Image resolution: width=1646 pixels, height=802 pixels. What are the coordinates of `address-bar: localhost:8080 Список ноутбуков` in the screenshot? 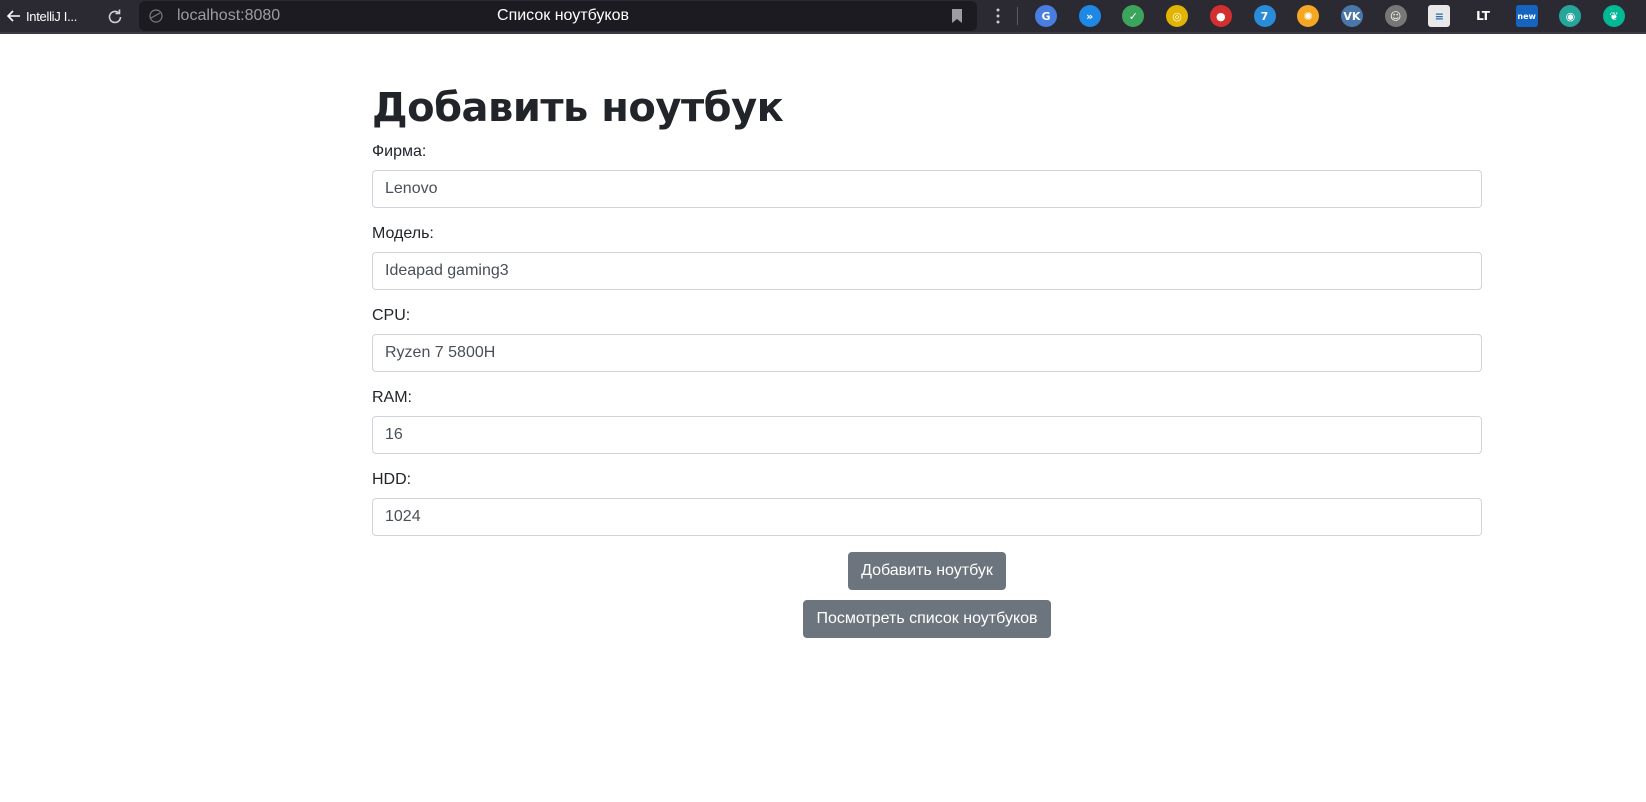 It's located at (558, 16).